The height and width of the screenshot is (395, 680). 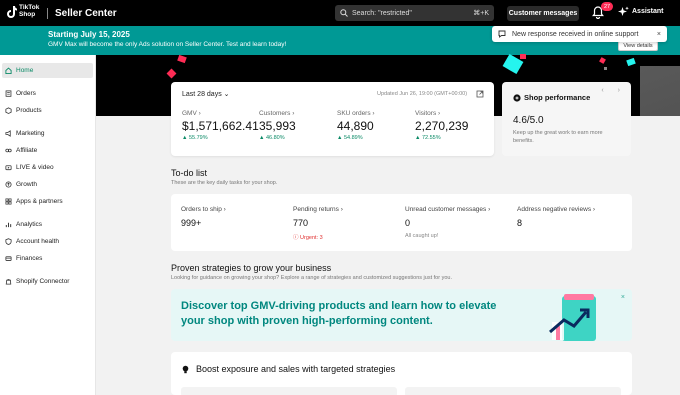 I want to click on banner-title: Starting July 15, 2025, so click(x=89, y=34).